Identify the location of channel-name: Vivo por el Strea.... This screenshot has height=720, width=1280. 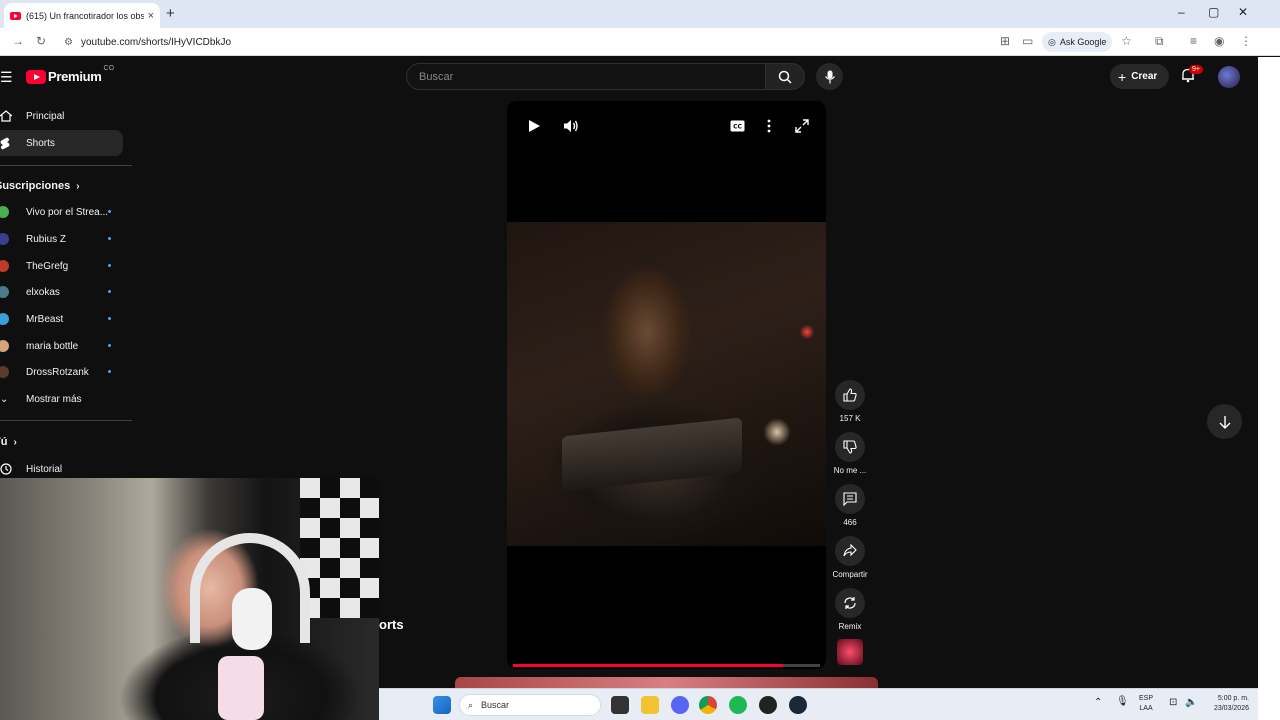
(67, 212).